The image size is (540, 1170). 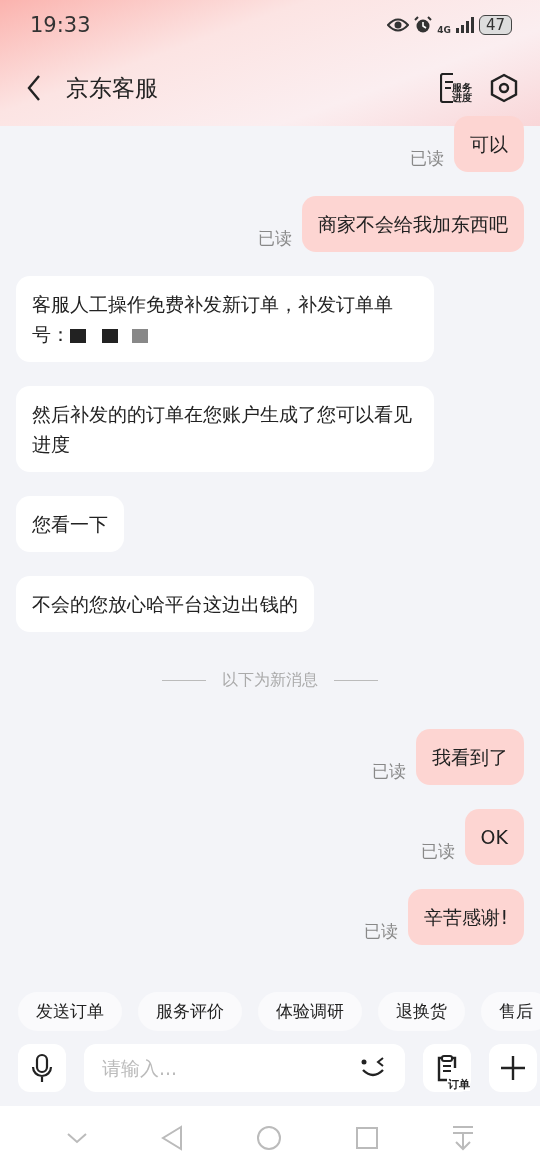 What do you see at coordinates (447, 1068) in the screenshot?
I see `order-button: 订单` at bounding box center [447, 1068].